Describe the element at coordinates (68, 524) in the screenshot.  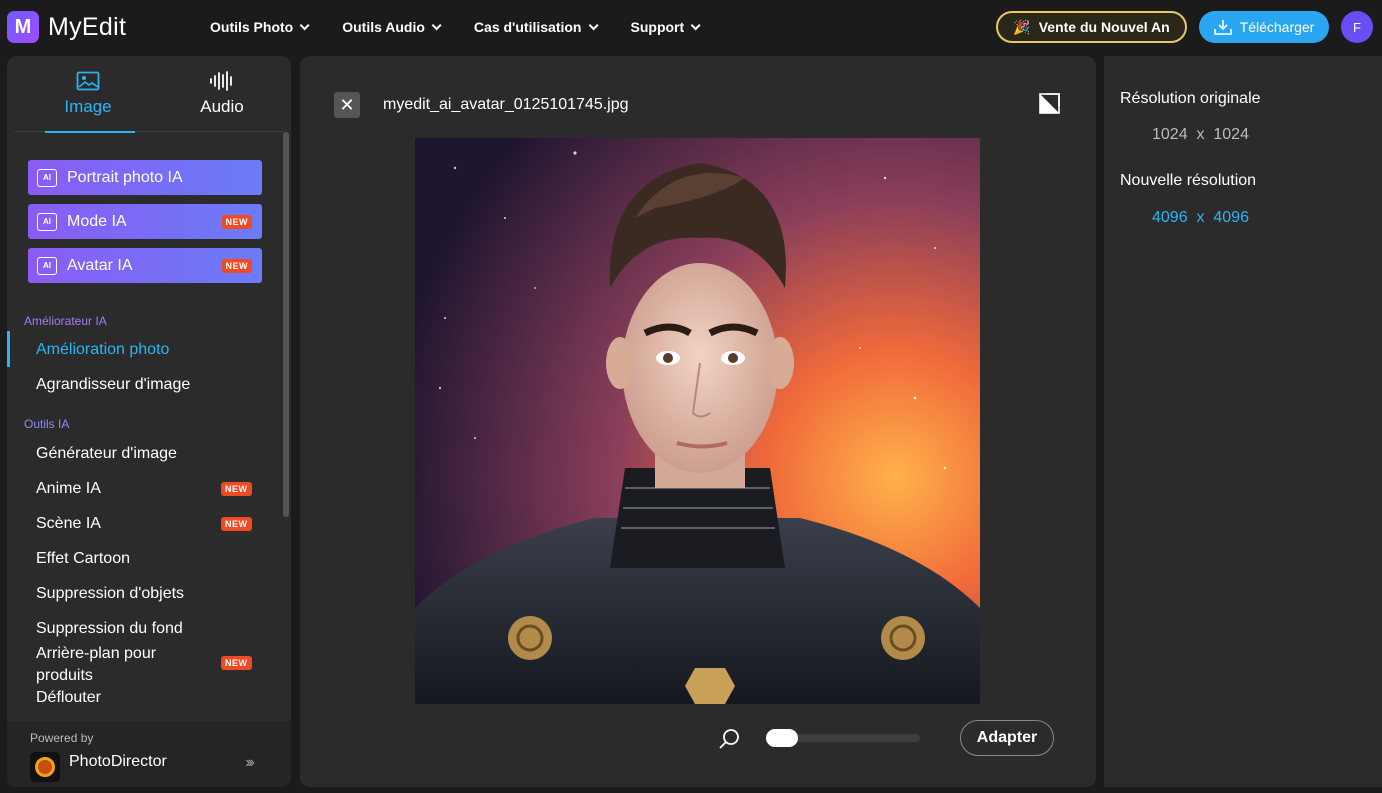
I see `menu-scene-ia: Scène IA` at that location.